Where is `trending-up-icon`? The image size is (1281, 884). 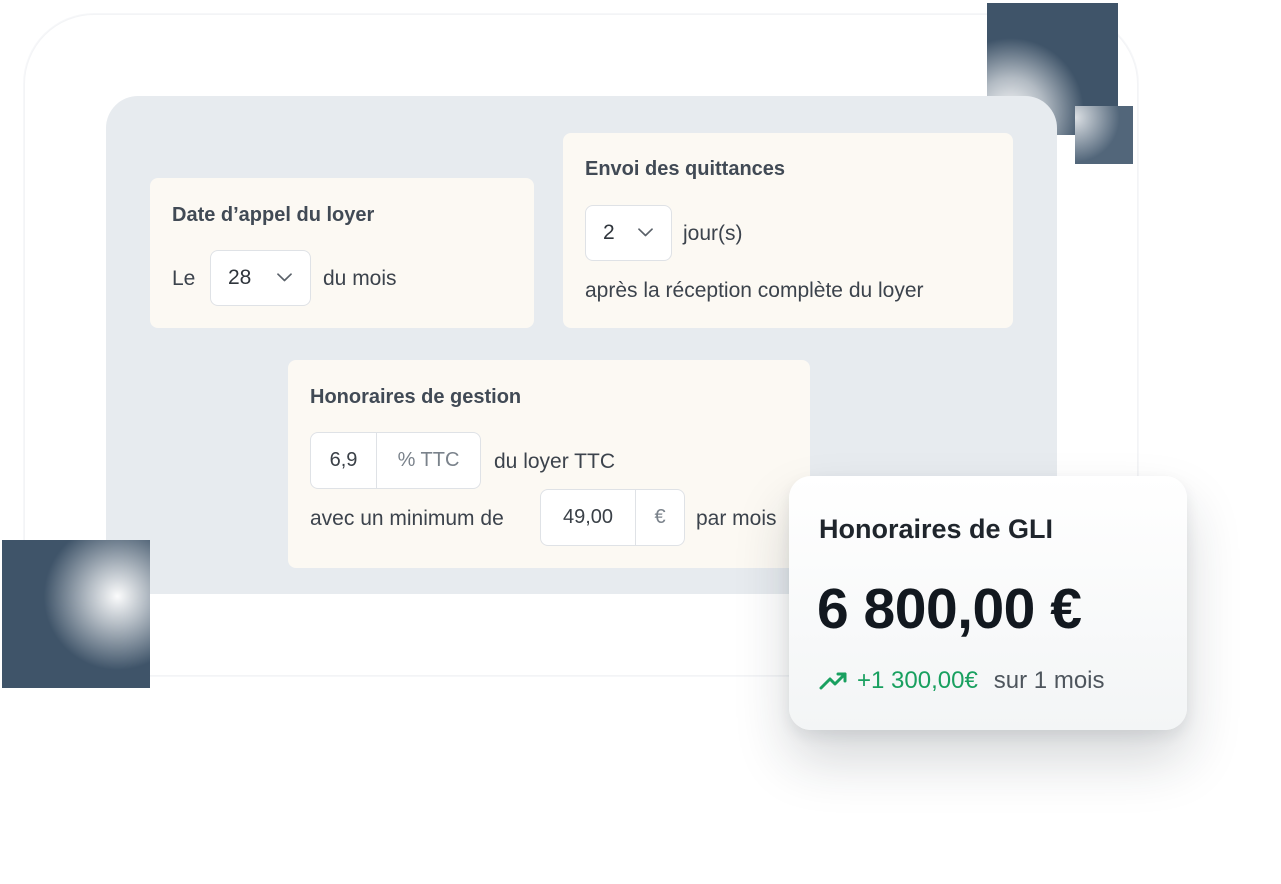
trending-up-icon is located at coordinates (833, 681).